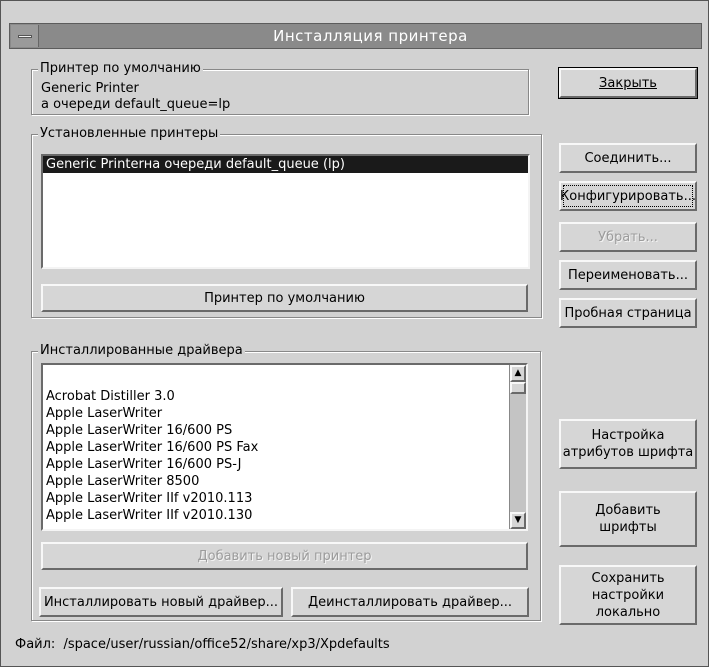 The image size is (709, 667). I want to click on default-printer-legend: Принтер по умолчанию, so click(120, 68).